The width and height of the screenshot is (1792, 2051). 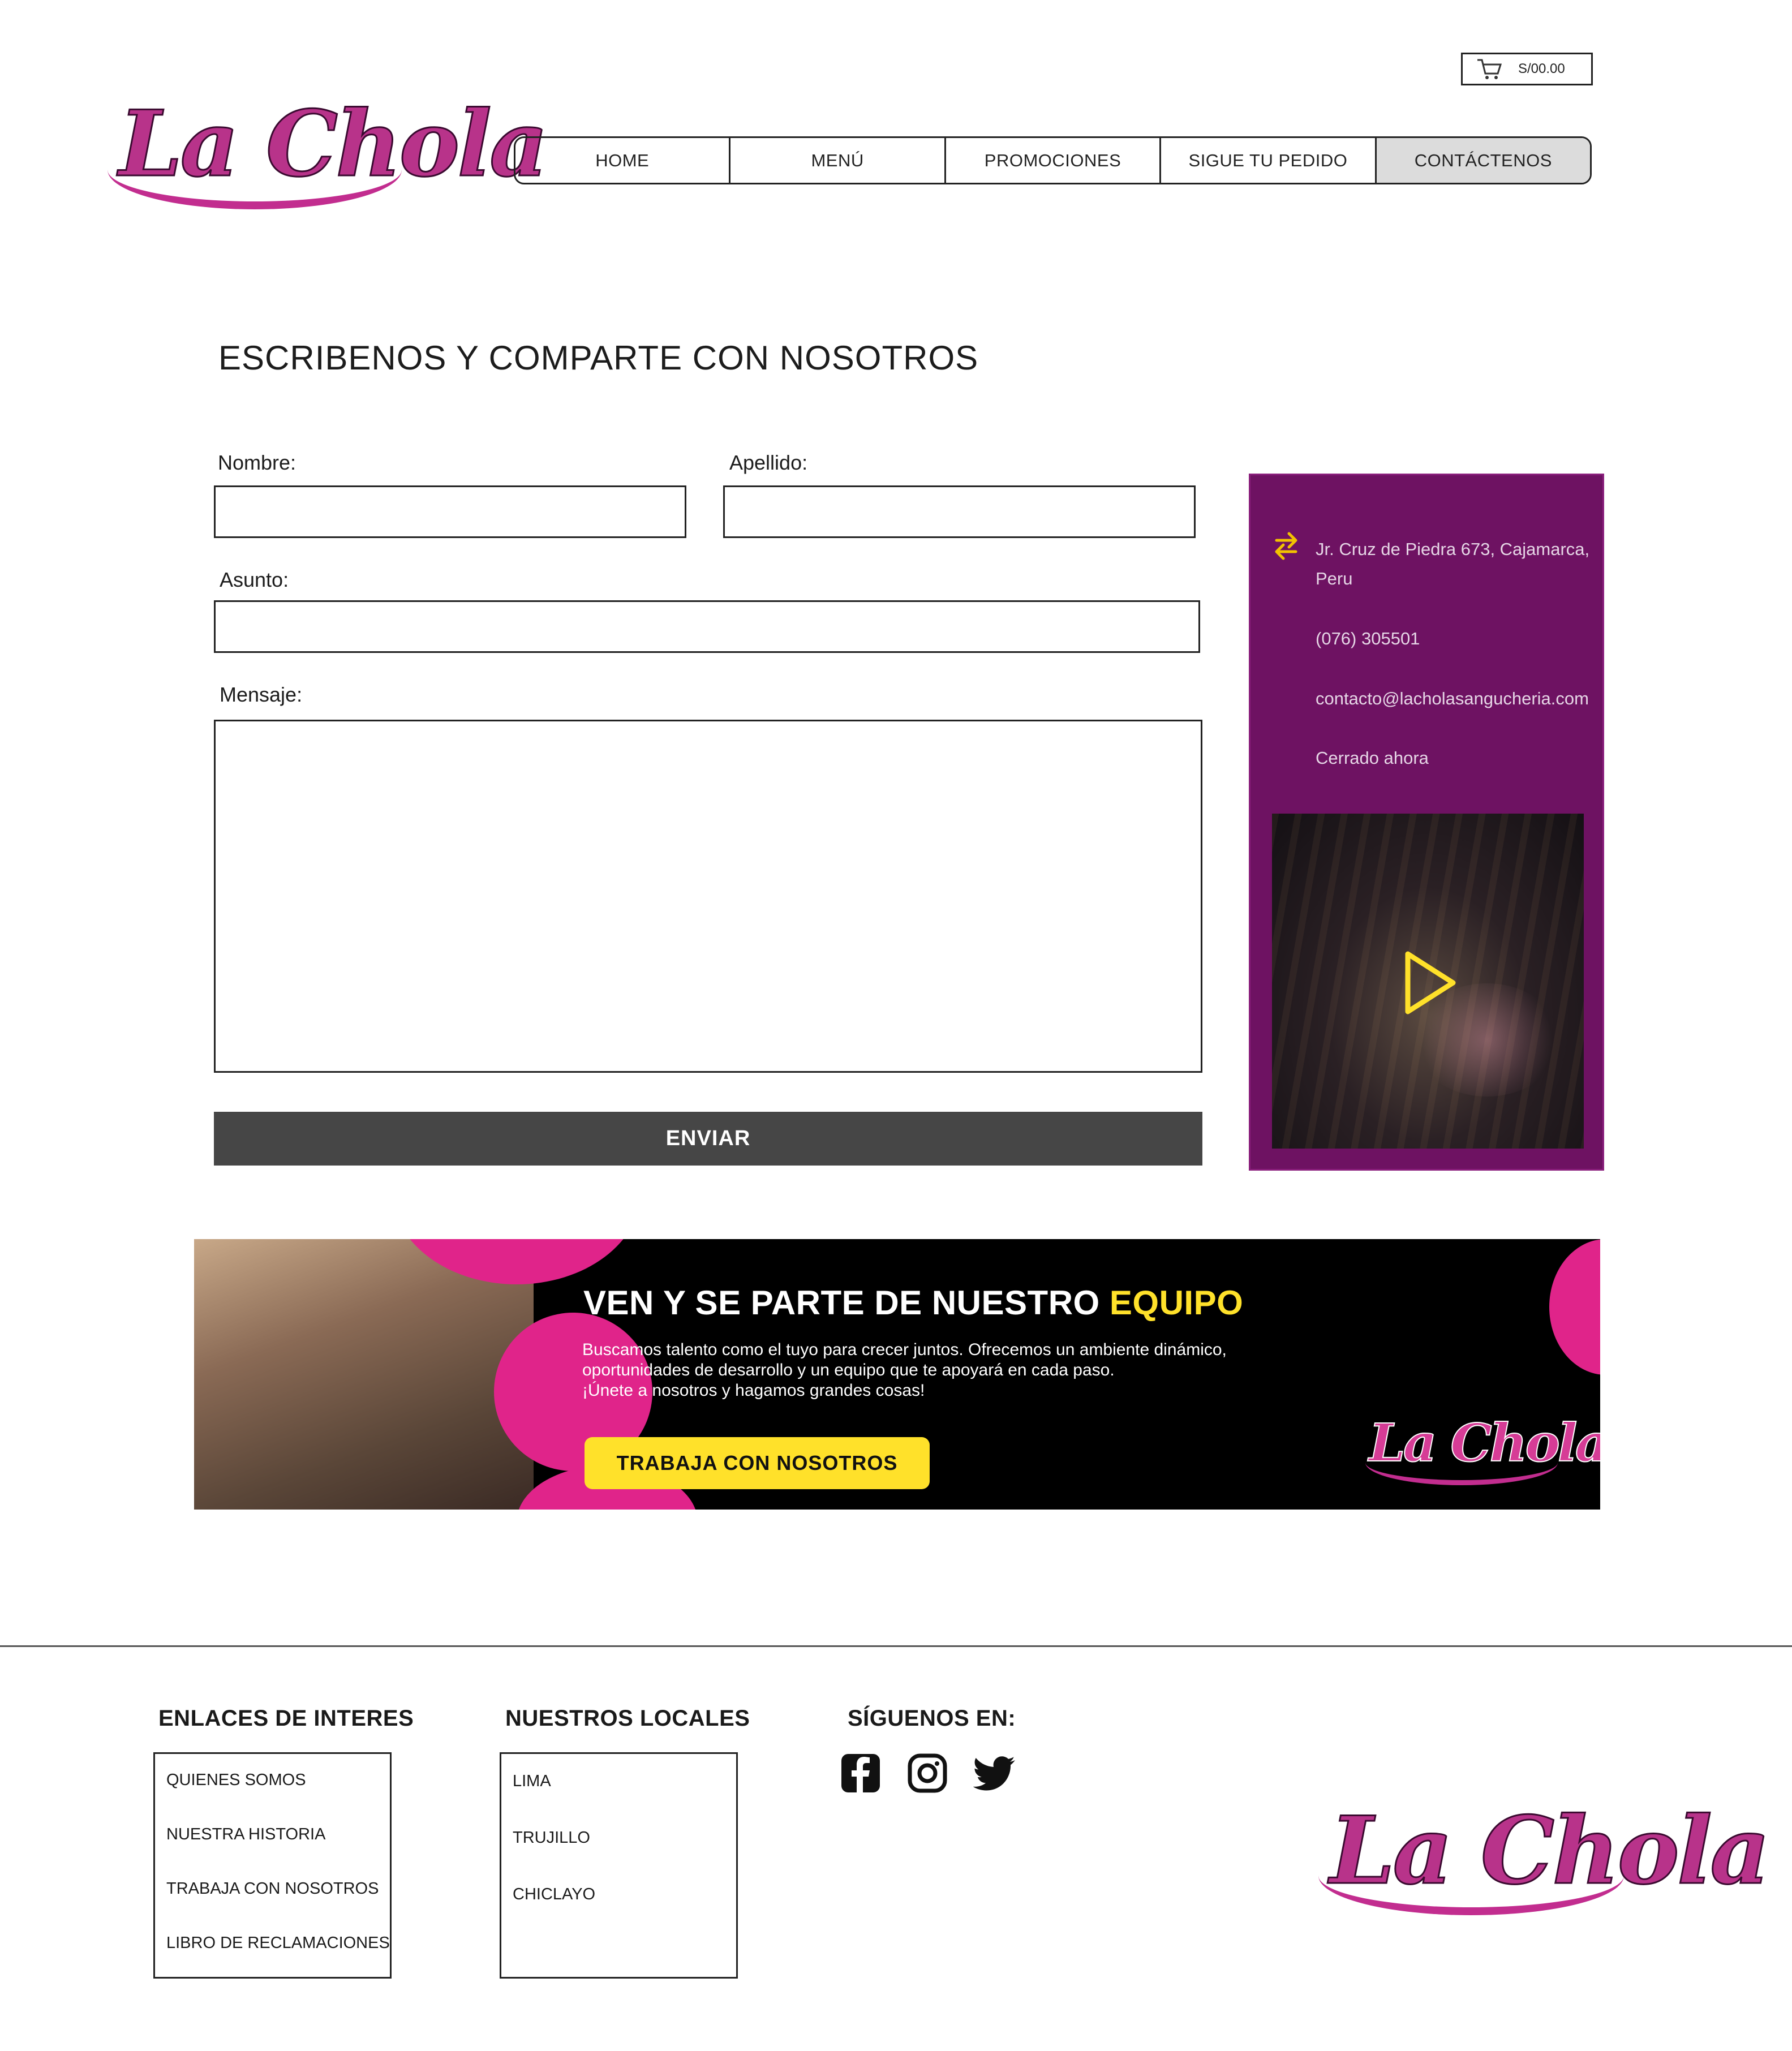 I want to click on logo-text: La Chola, so click(x=333, y=144).